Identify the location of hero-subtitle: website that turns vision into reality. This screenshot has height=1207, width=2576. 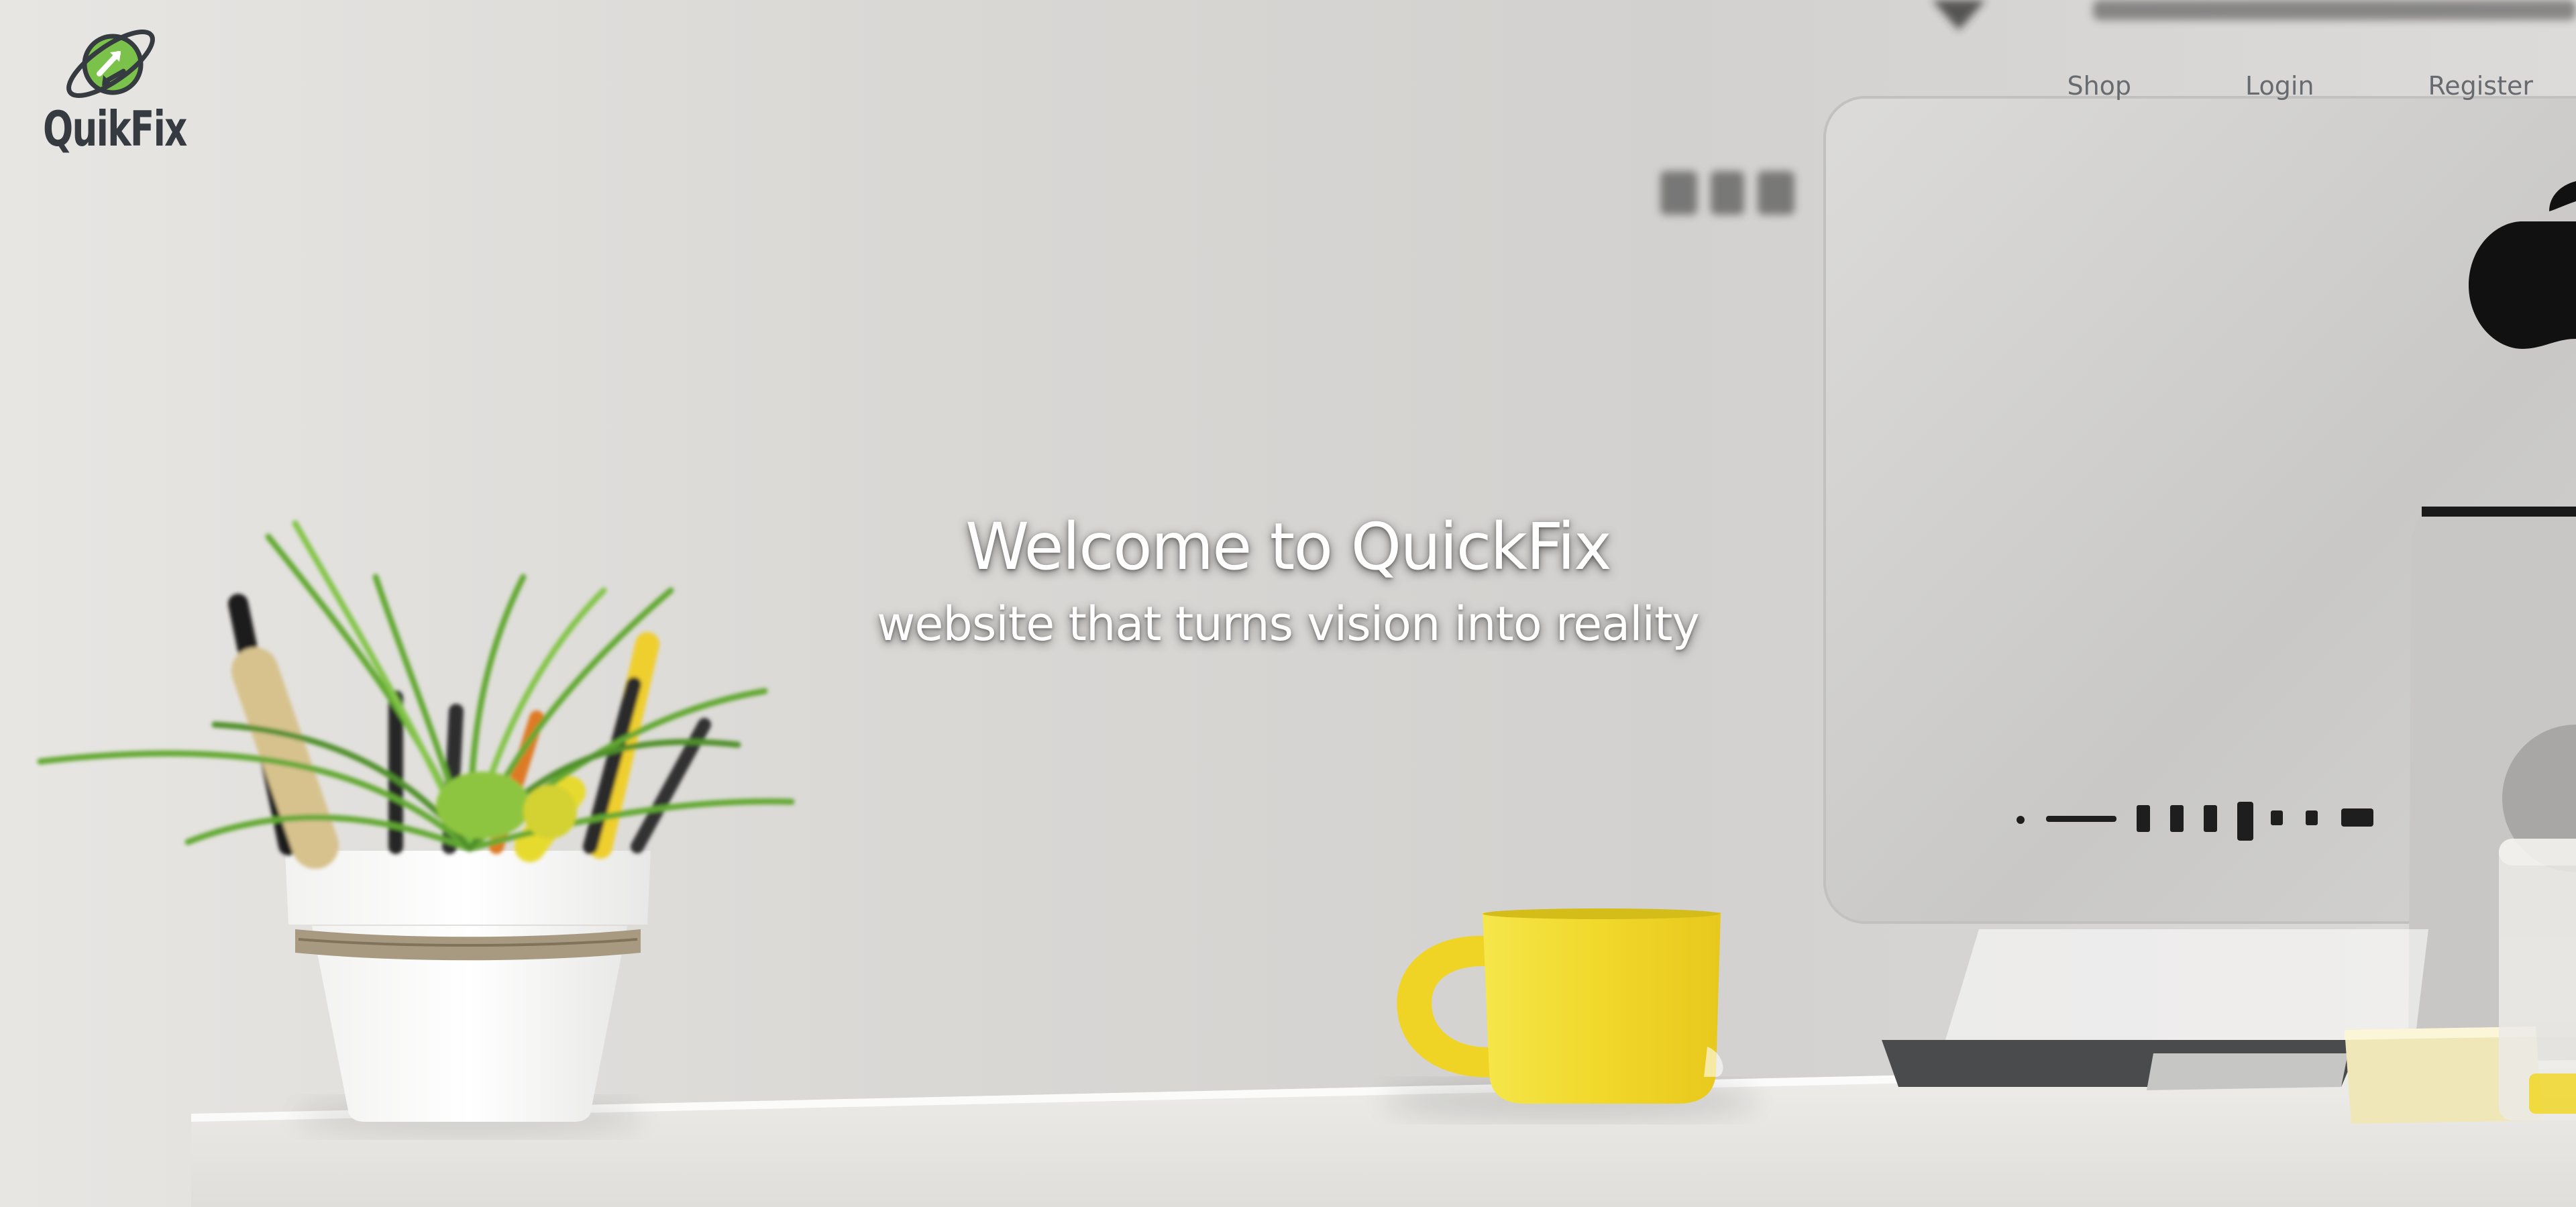
(1288, 623).